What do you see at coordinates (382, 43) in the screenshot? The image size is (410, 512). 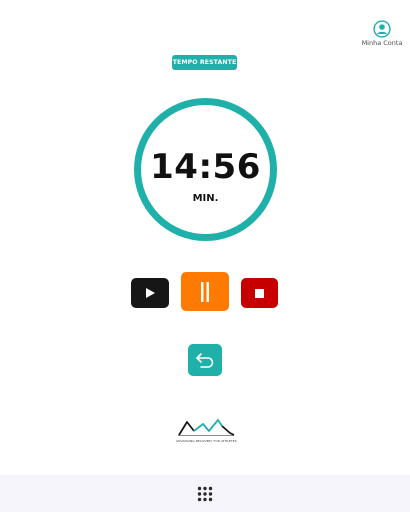 I see `account-label: Minha Conta` at bounding box center [382, 43].